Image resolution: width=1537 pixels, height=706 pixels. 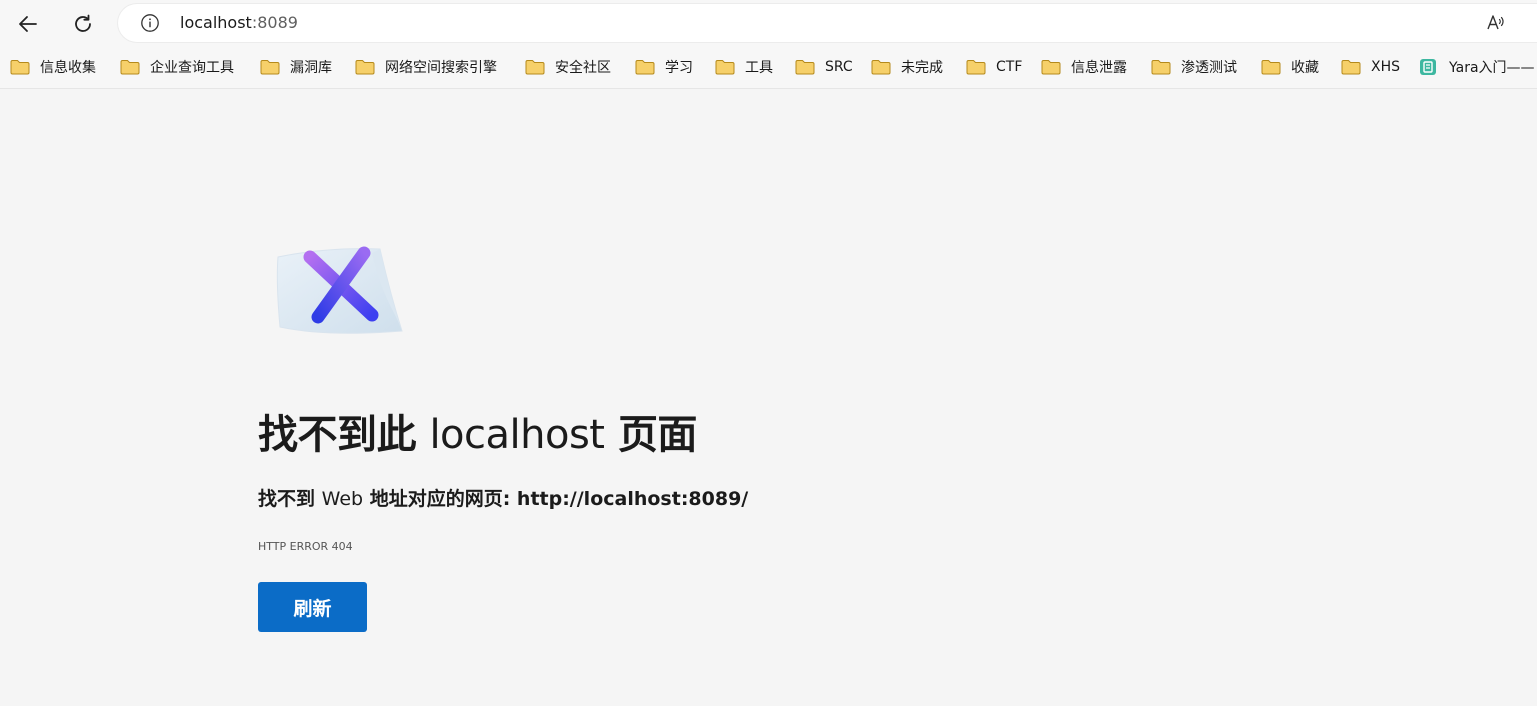 I want to click on bookmark-label: 漏洞库, so click(x=311, y=68).